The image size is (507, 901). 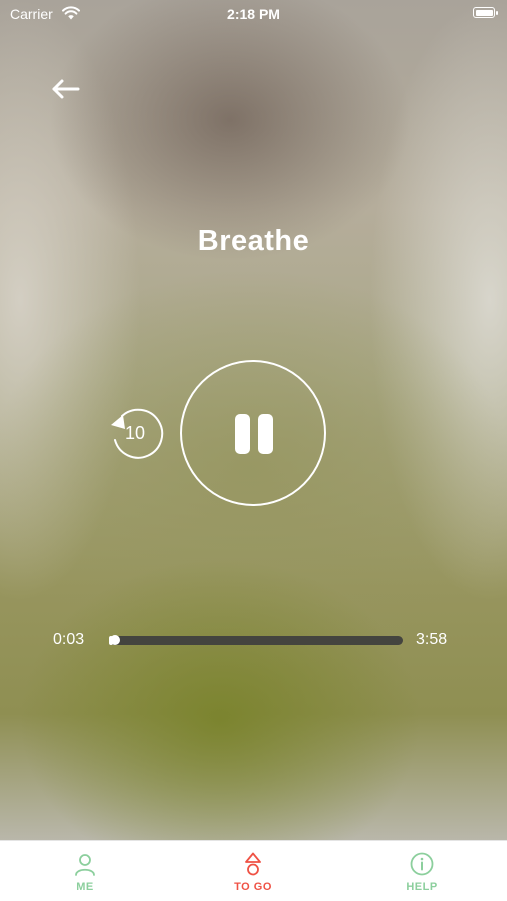 I want to click on pause-button, so click(x=253, y=433).